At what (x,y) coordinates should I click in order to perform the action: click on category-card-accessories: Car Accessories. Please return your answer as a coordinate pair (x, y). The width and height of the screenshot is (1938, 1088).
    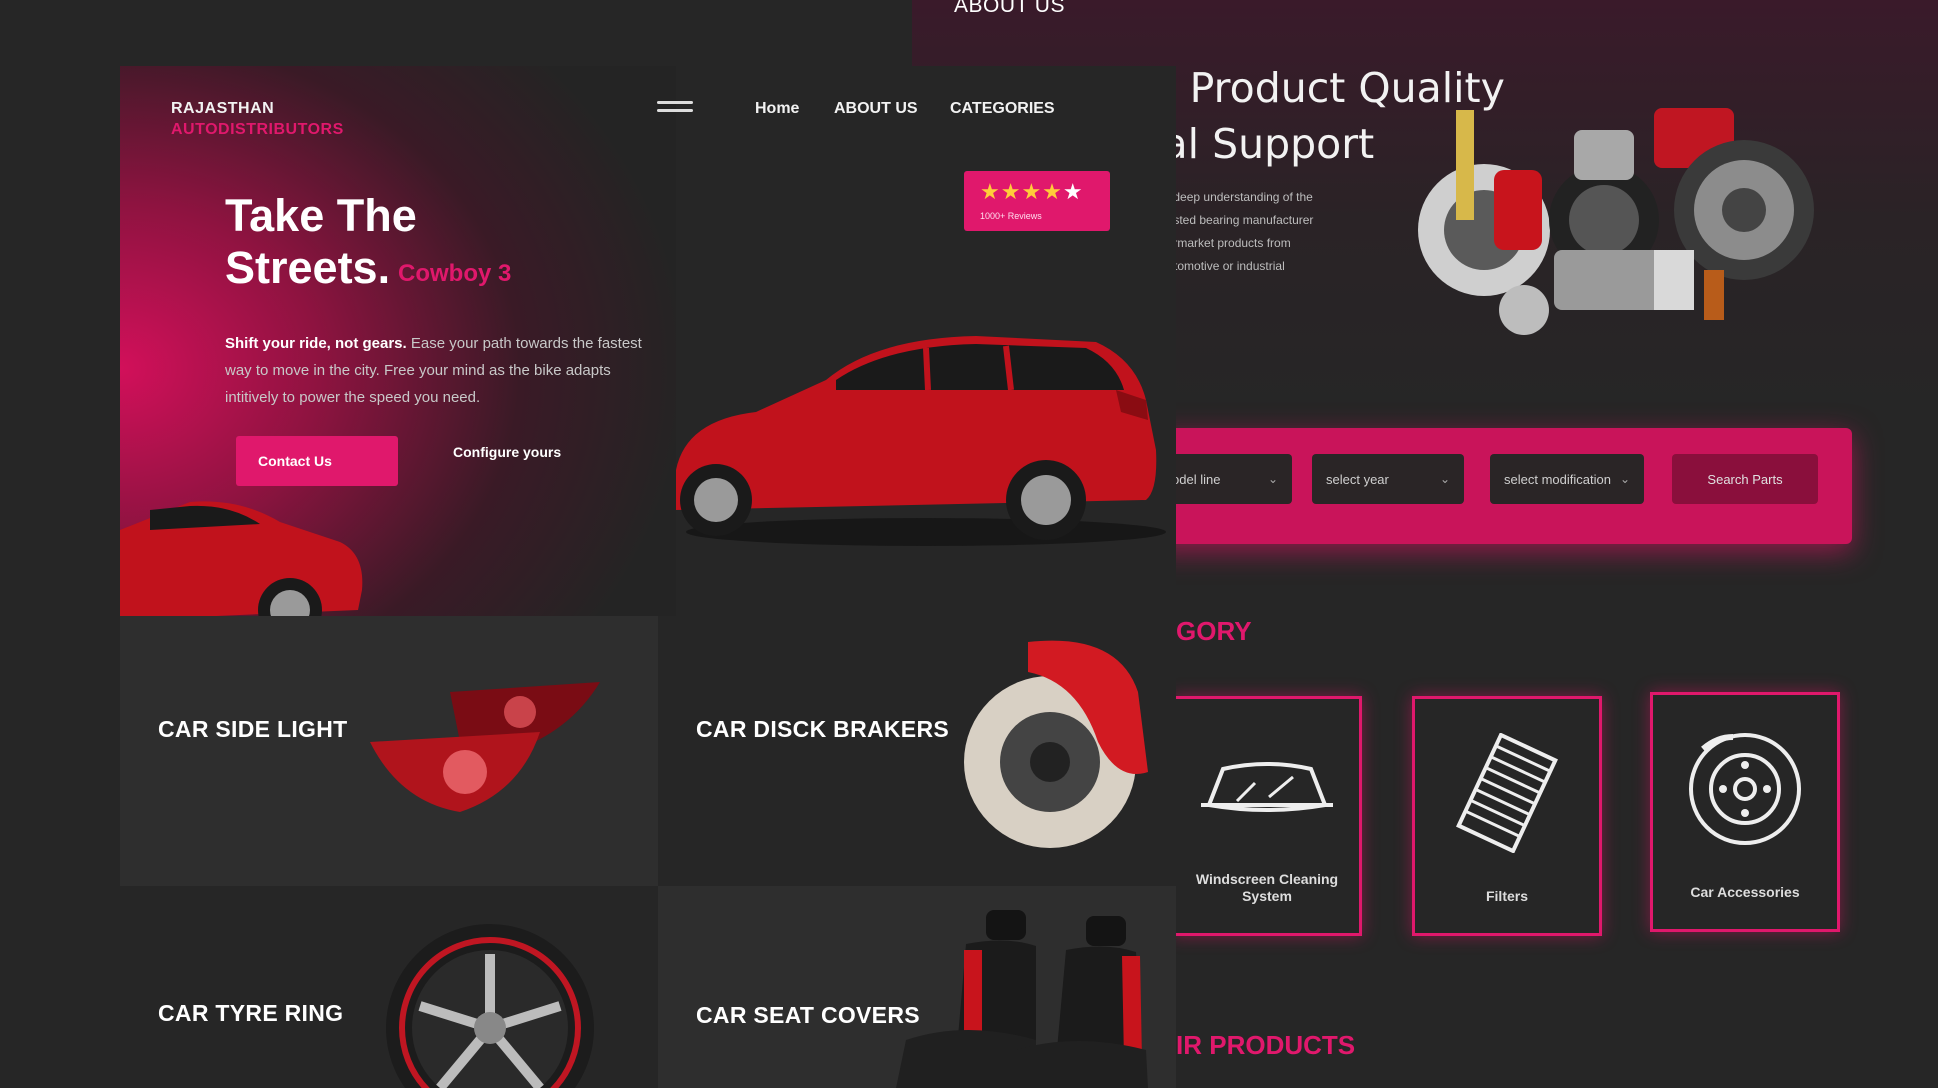
    Looking at the image, I should click on (1745, 812).